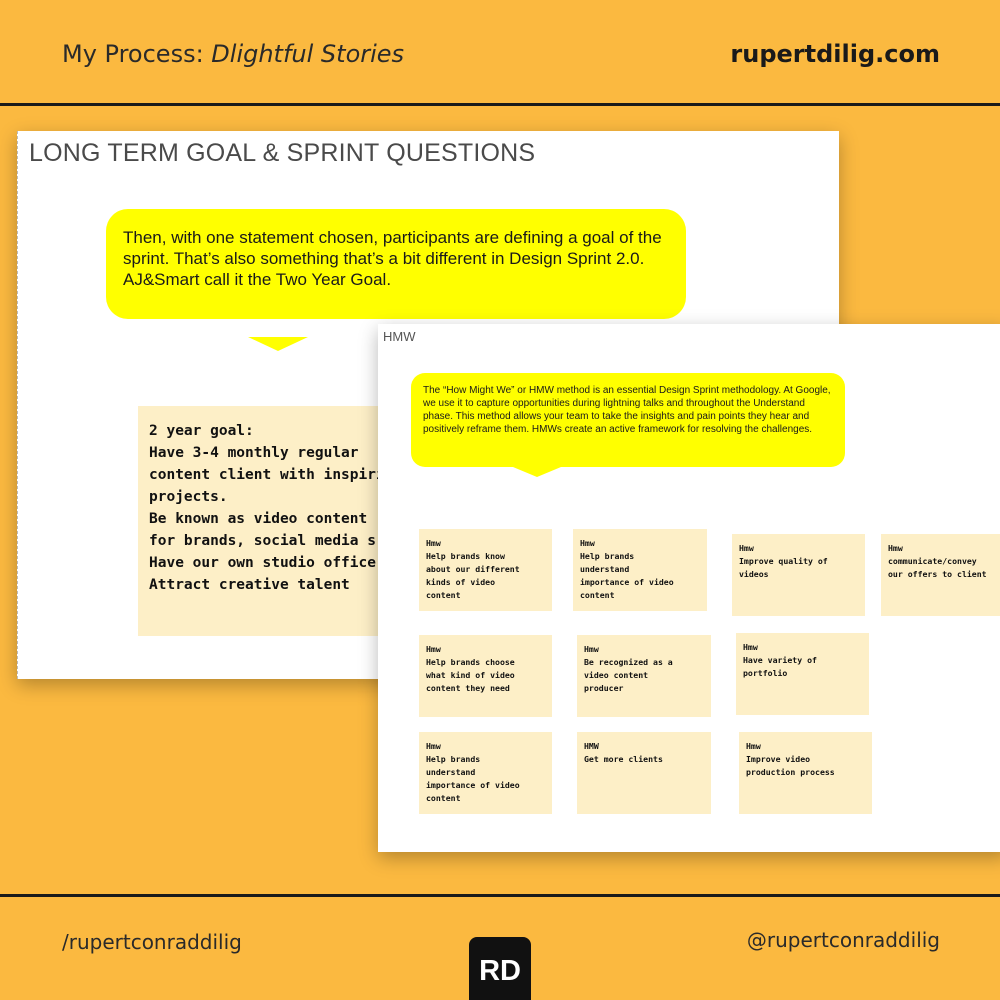  I want to click on site-url: rupertdilig.com, so click(835, 54).